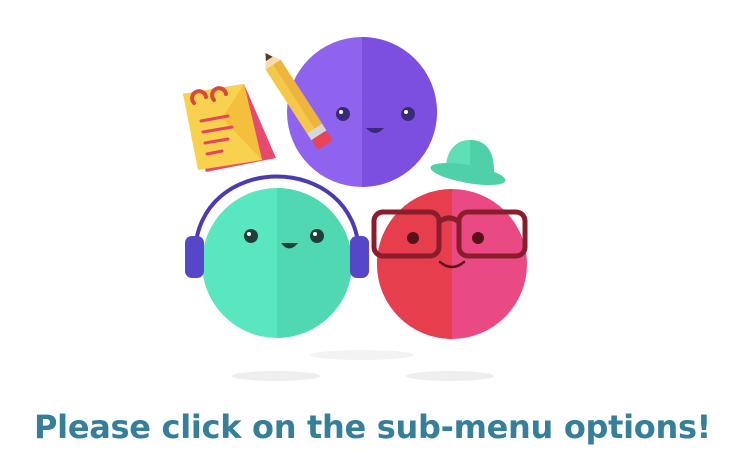 The image size is (745, 461). I want to click on instruction-message: Please click on the sub-menu options!, so click(372, 427).